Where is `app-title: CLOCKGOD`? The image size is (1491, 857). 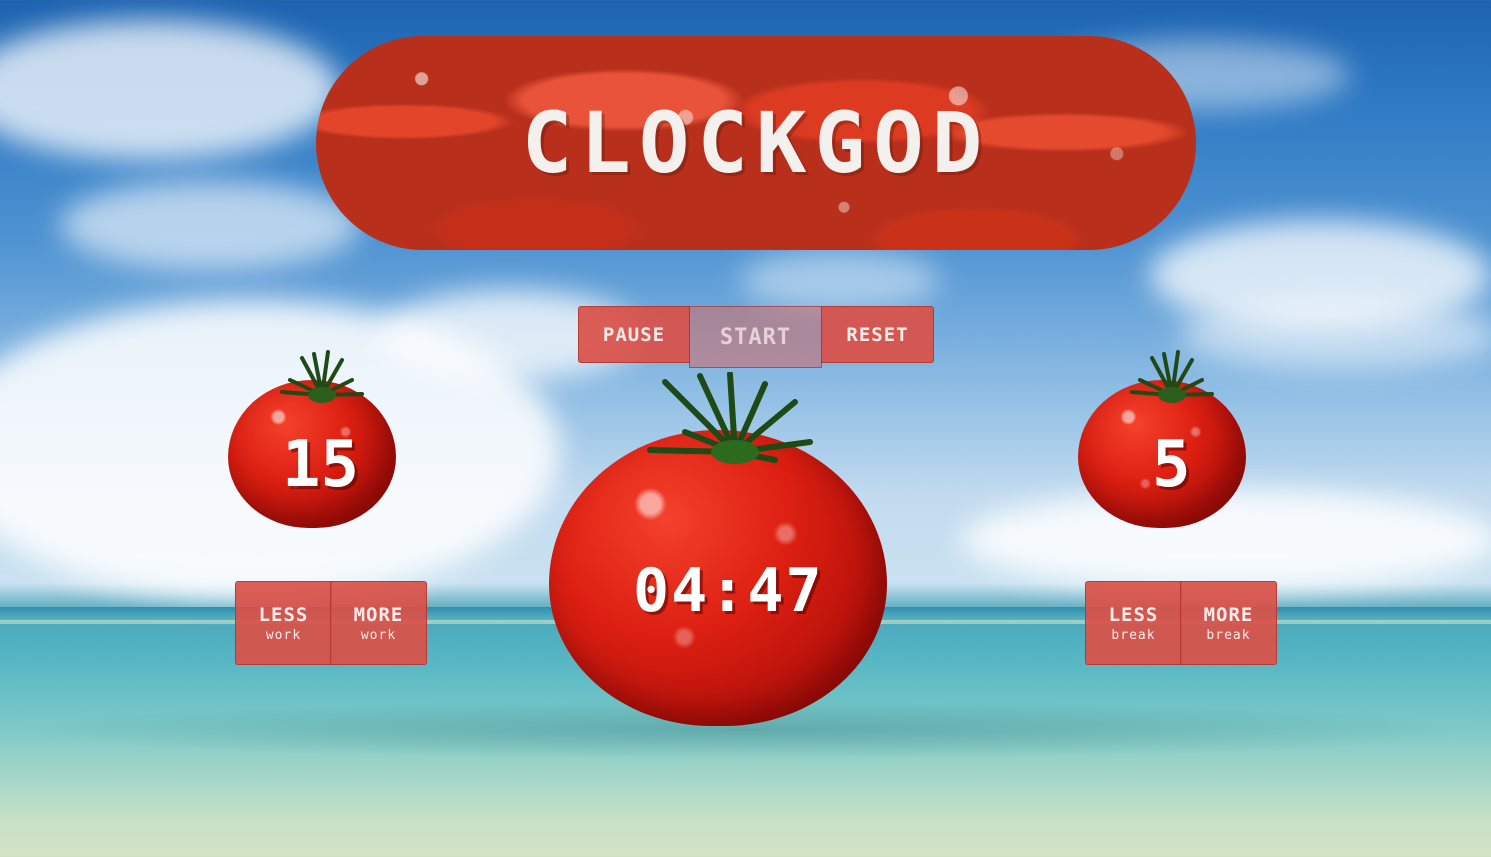
app-title: CLOCKGOD is located at coordinates (756, 143).